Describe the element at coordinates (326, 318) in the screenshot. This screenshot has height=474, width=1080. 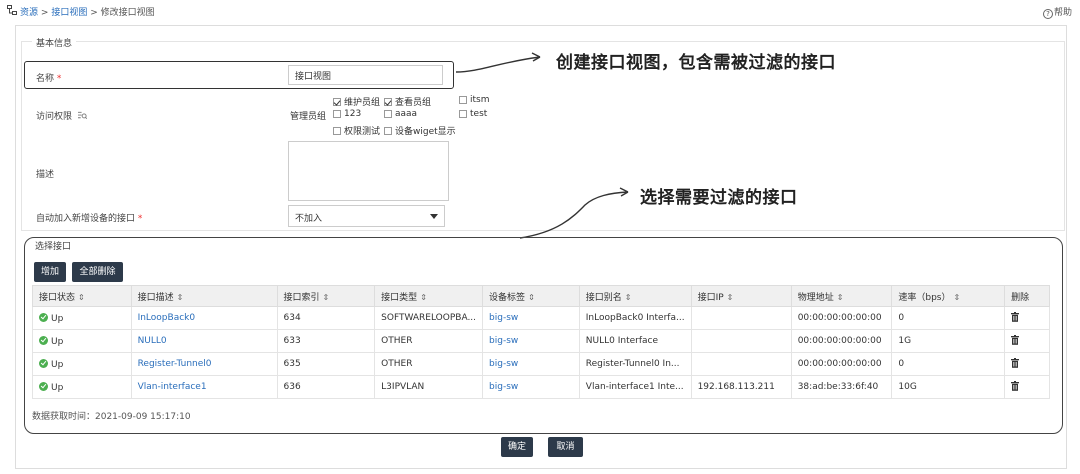
I see `interface-index: 634` at that location.